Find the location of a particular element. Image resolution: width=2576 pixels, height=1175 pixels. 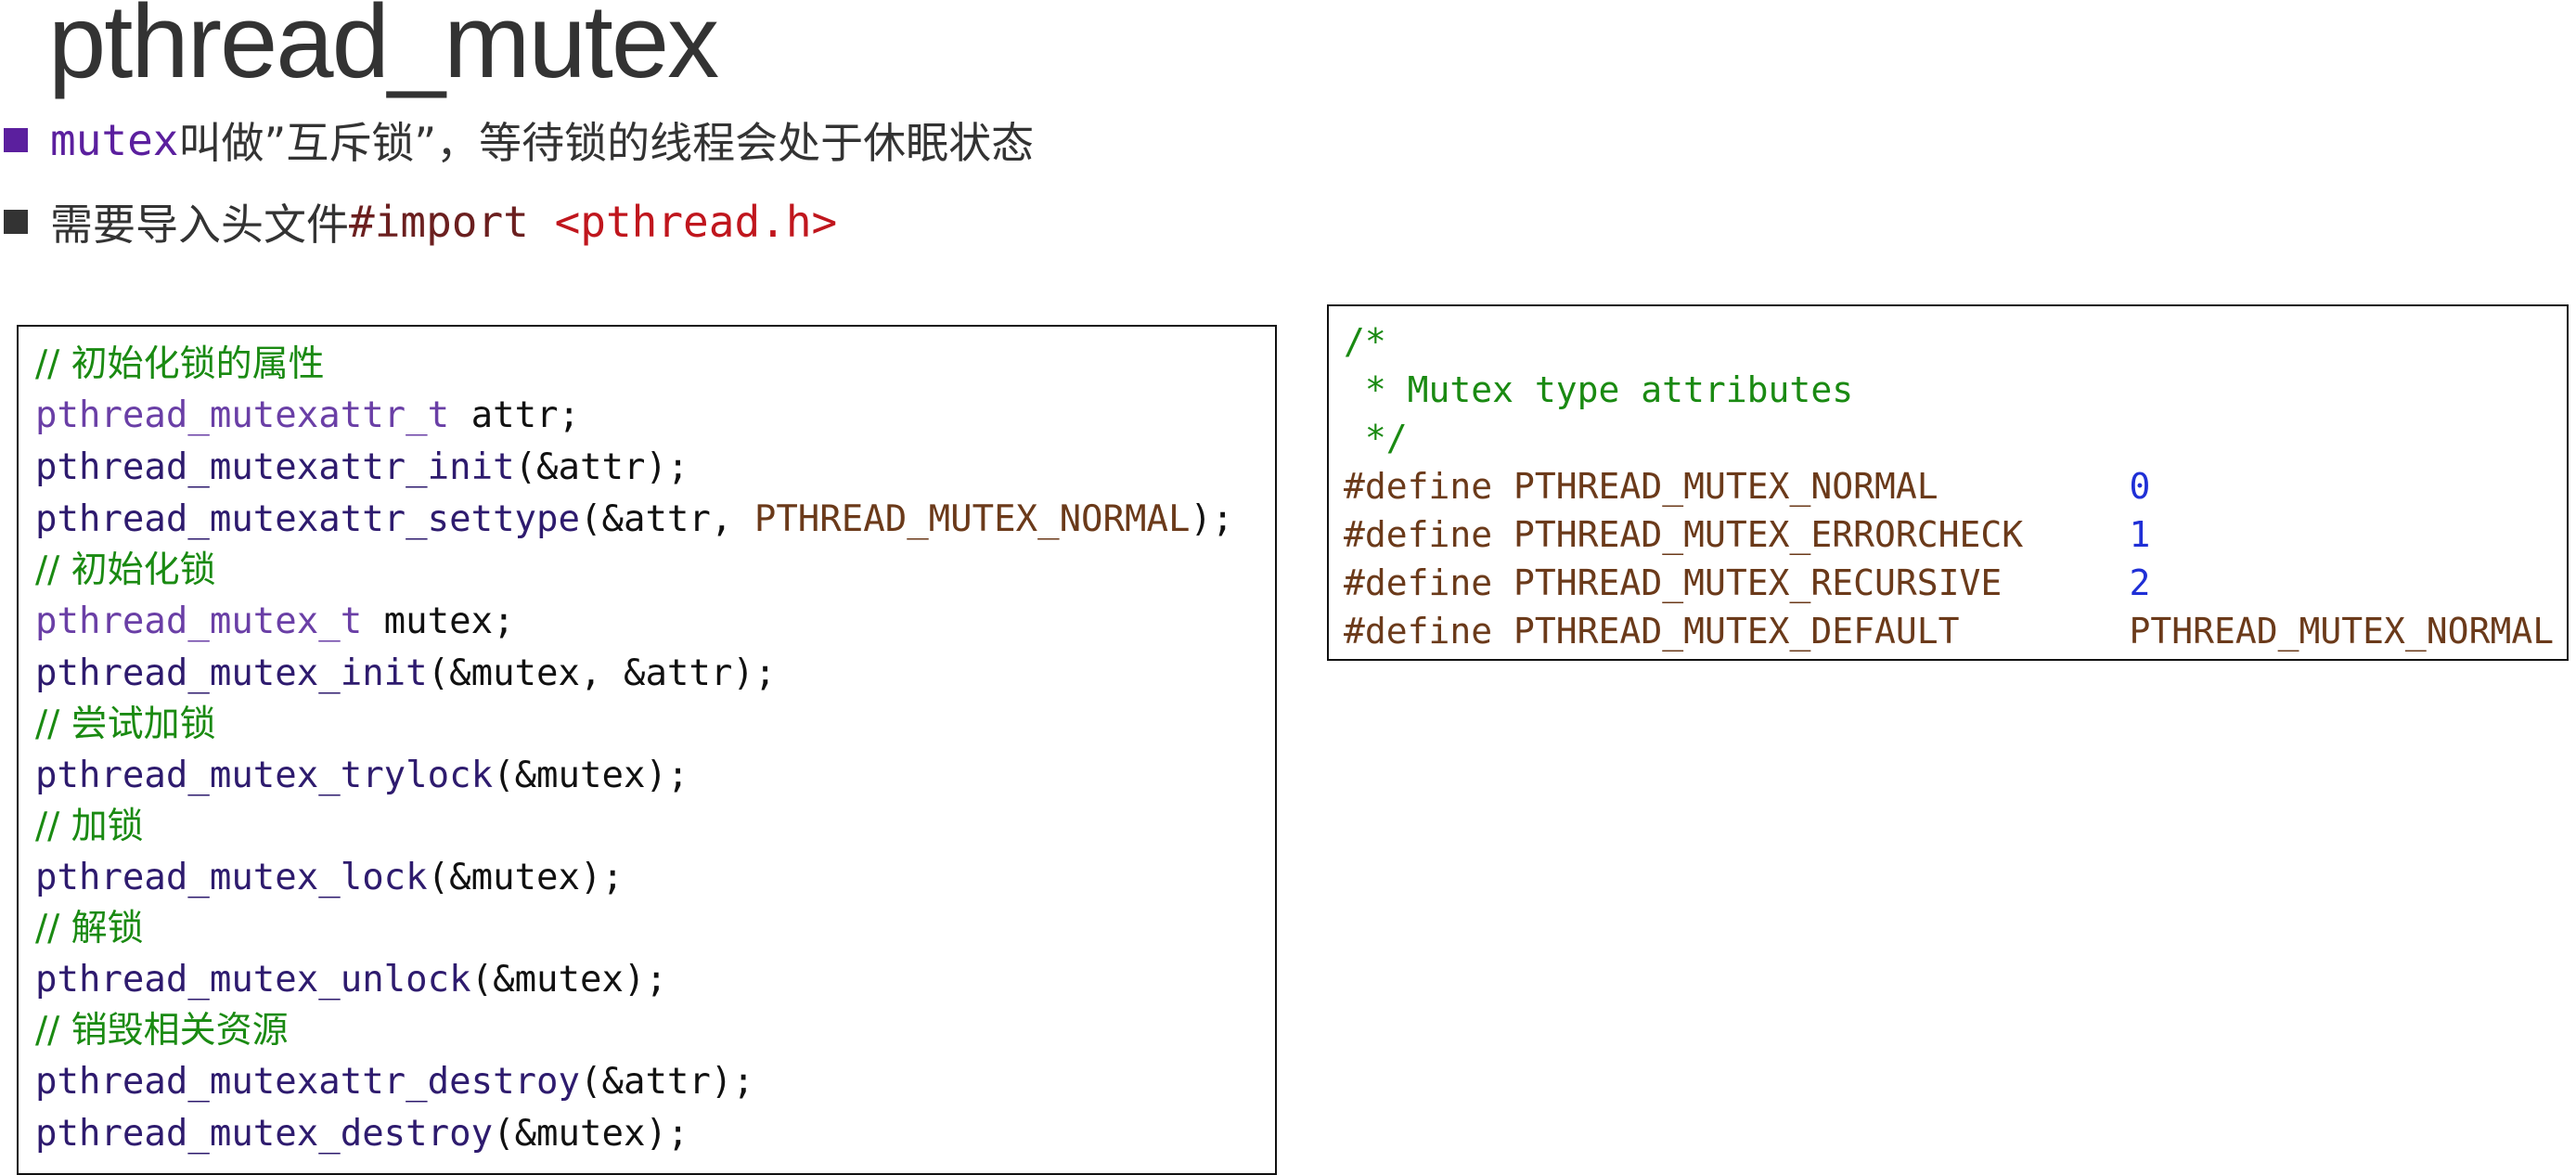

code-text: (&attr, is located at coordinates (667, 519).